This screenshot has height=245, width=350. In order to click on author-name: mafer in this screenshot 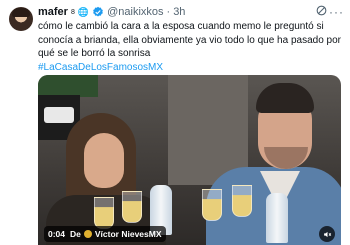, I will do `click(53, 12)`.